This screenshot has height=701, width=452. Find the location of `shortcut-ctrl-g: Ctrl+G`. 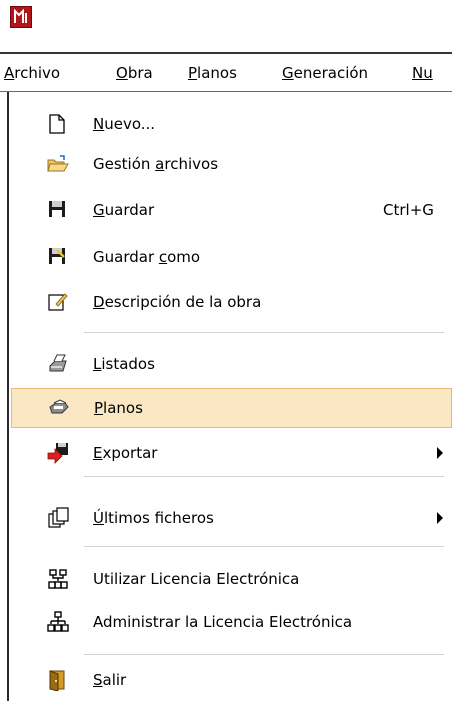

shortcut-ctrl-g: Ctrl+G is located at coordinates (408, 210).